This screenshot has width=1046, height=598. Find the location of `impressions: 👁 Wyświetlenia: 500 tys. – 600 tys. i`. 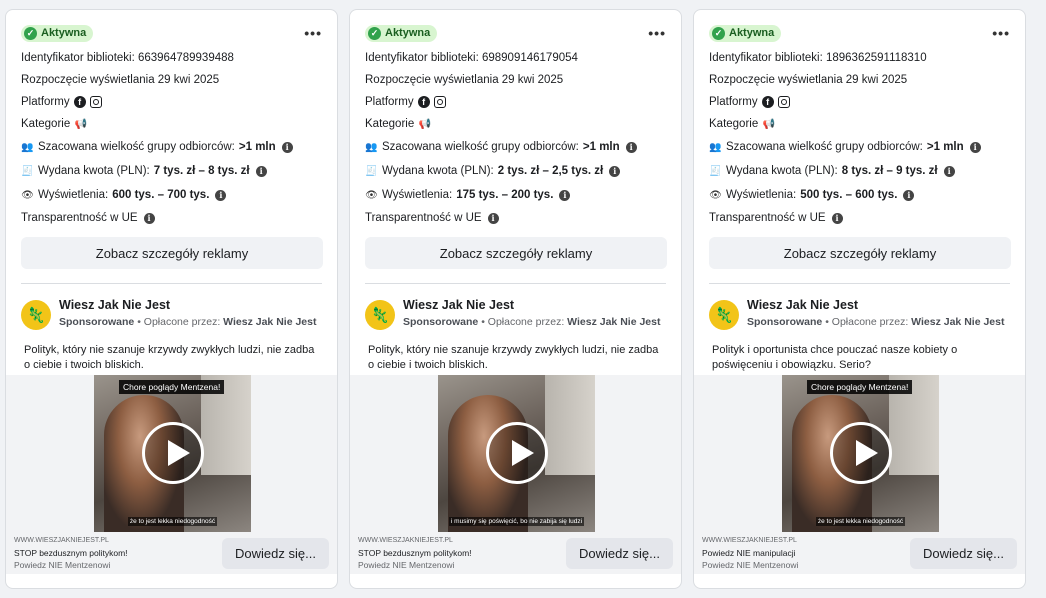

impressions: 👁 Wyświetlenia: 500 tys. – 600 tys. i is located at coordinates (859, 195).